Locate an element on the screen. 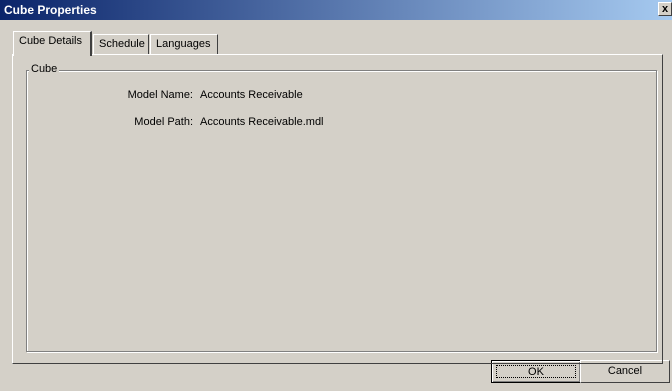  tab-label: Languages is located at coordinates (183, 44).